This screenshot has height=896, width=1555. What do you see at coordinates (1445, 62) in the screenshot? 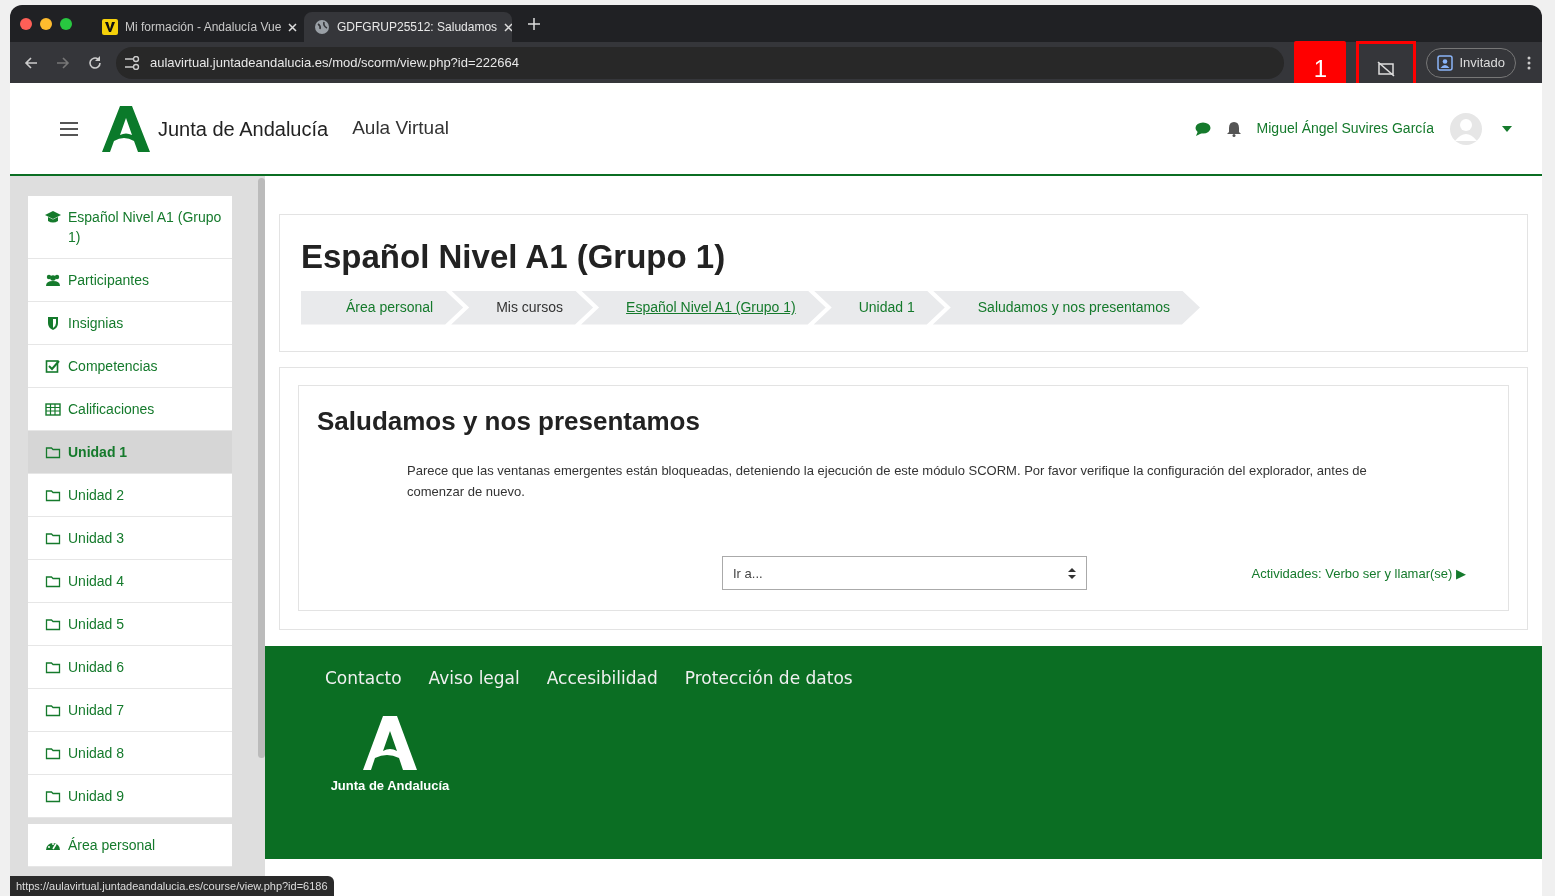
I see `profile-icon` at bounding box center [1445, 62].